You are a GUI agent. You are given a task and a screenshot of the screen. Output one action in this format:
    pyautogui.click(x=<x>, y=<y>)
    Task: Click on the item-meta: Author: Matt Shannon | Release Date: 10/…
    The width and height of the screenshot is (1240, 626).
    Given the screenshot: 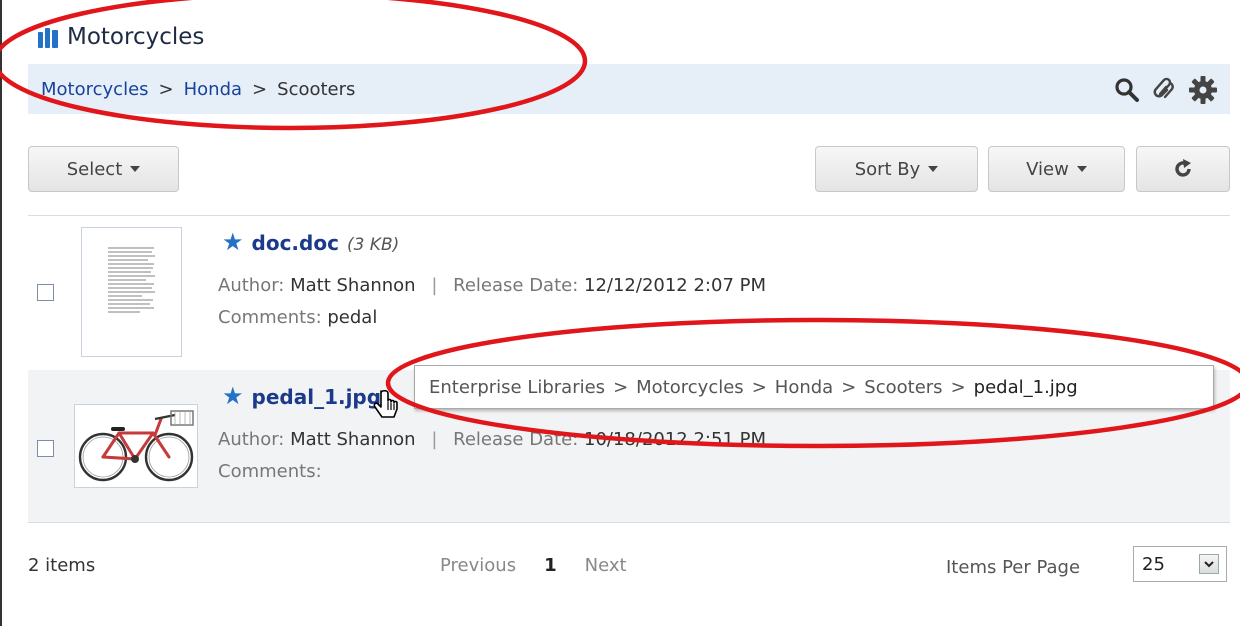 What is the action you would take?
    pyautogui.click(x=492, y=439)
    